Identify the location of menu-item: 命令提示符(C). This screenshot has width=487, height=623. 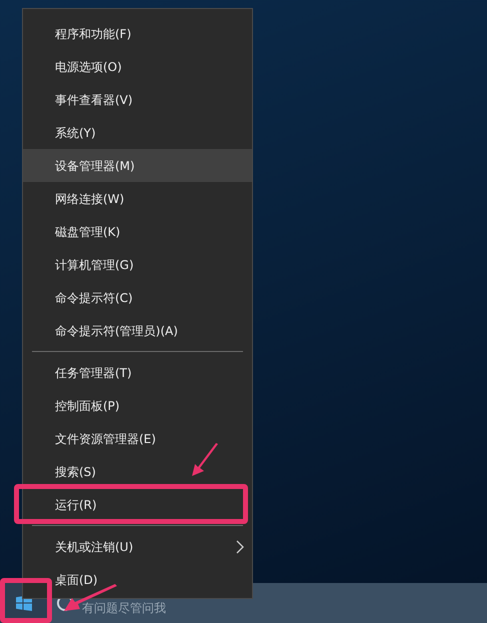
(137, 297).